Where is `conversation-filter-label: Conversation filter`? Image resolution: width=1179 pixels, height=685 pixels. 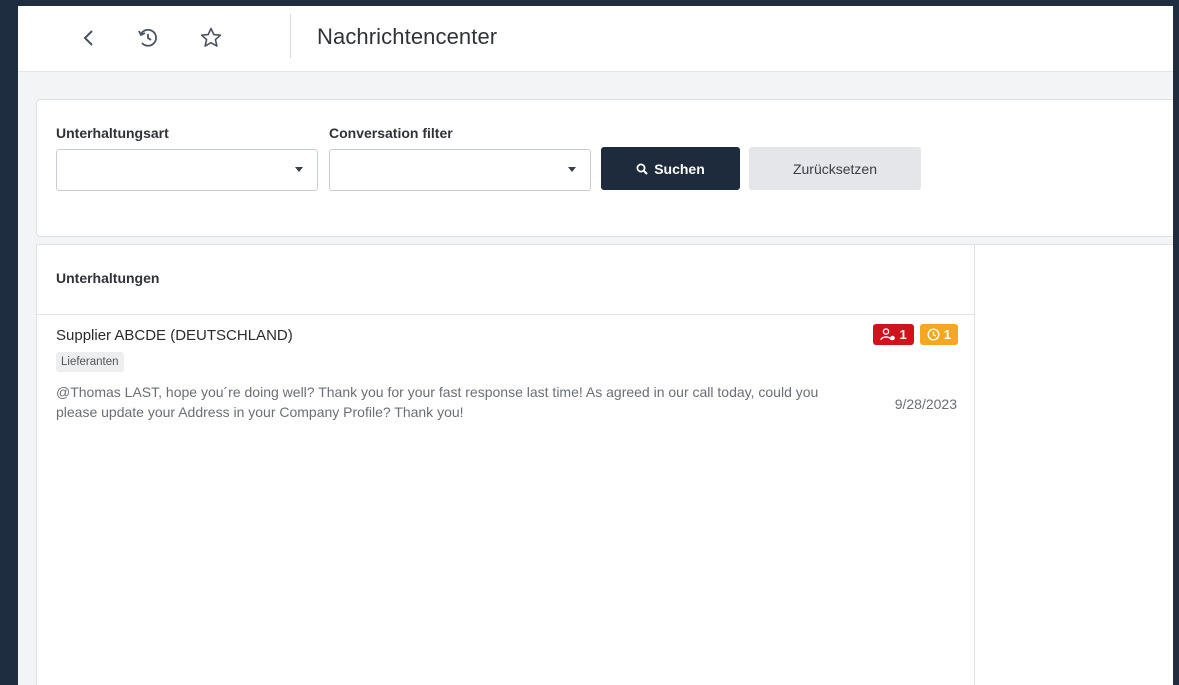
conversation-filter-label: Conversation filter is located at coordinates (391, 133).